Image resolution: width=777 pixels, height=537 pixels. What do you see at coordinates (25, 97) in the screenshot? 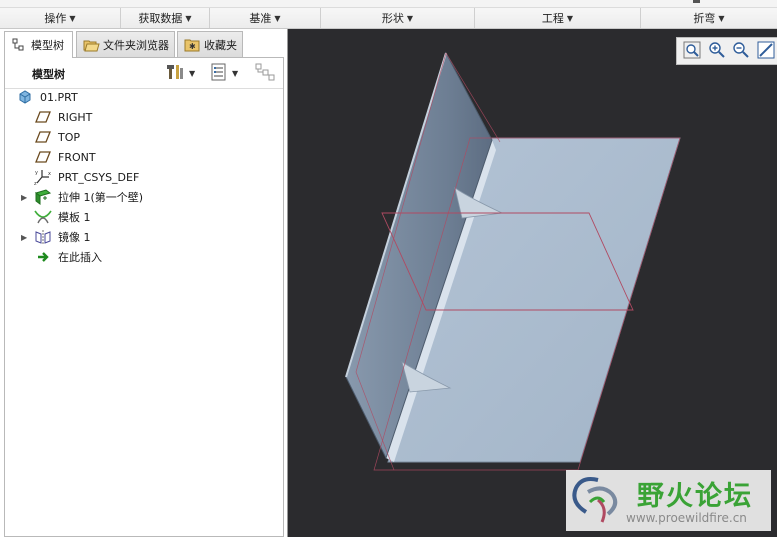
I see `part-icon` at bounding box center [25, 97].